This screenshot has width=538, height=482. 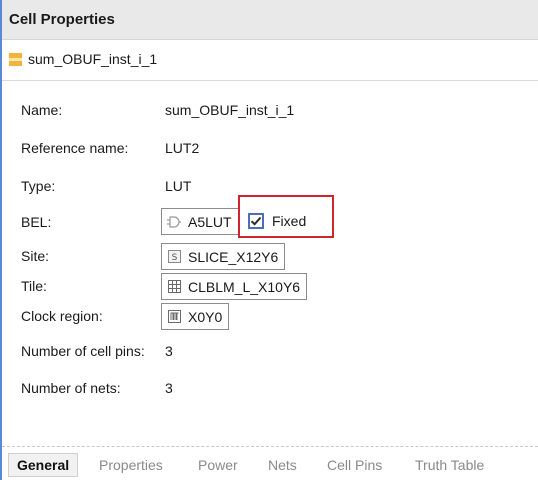 I want to click on slice-icon: S, so click(x=174, y=257).